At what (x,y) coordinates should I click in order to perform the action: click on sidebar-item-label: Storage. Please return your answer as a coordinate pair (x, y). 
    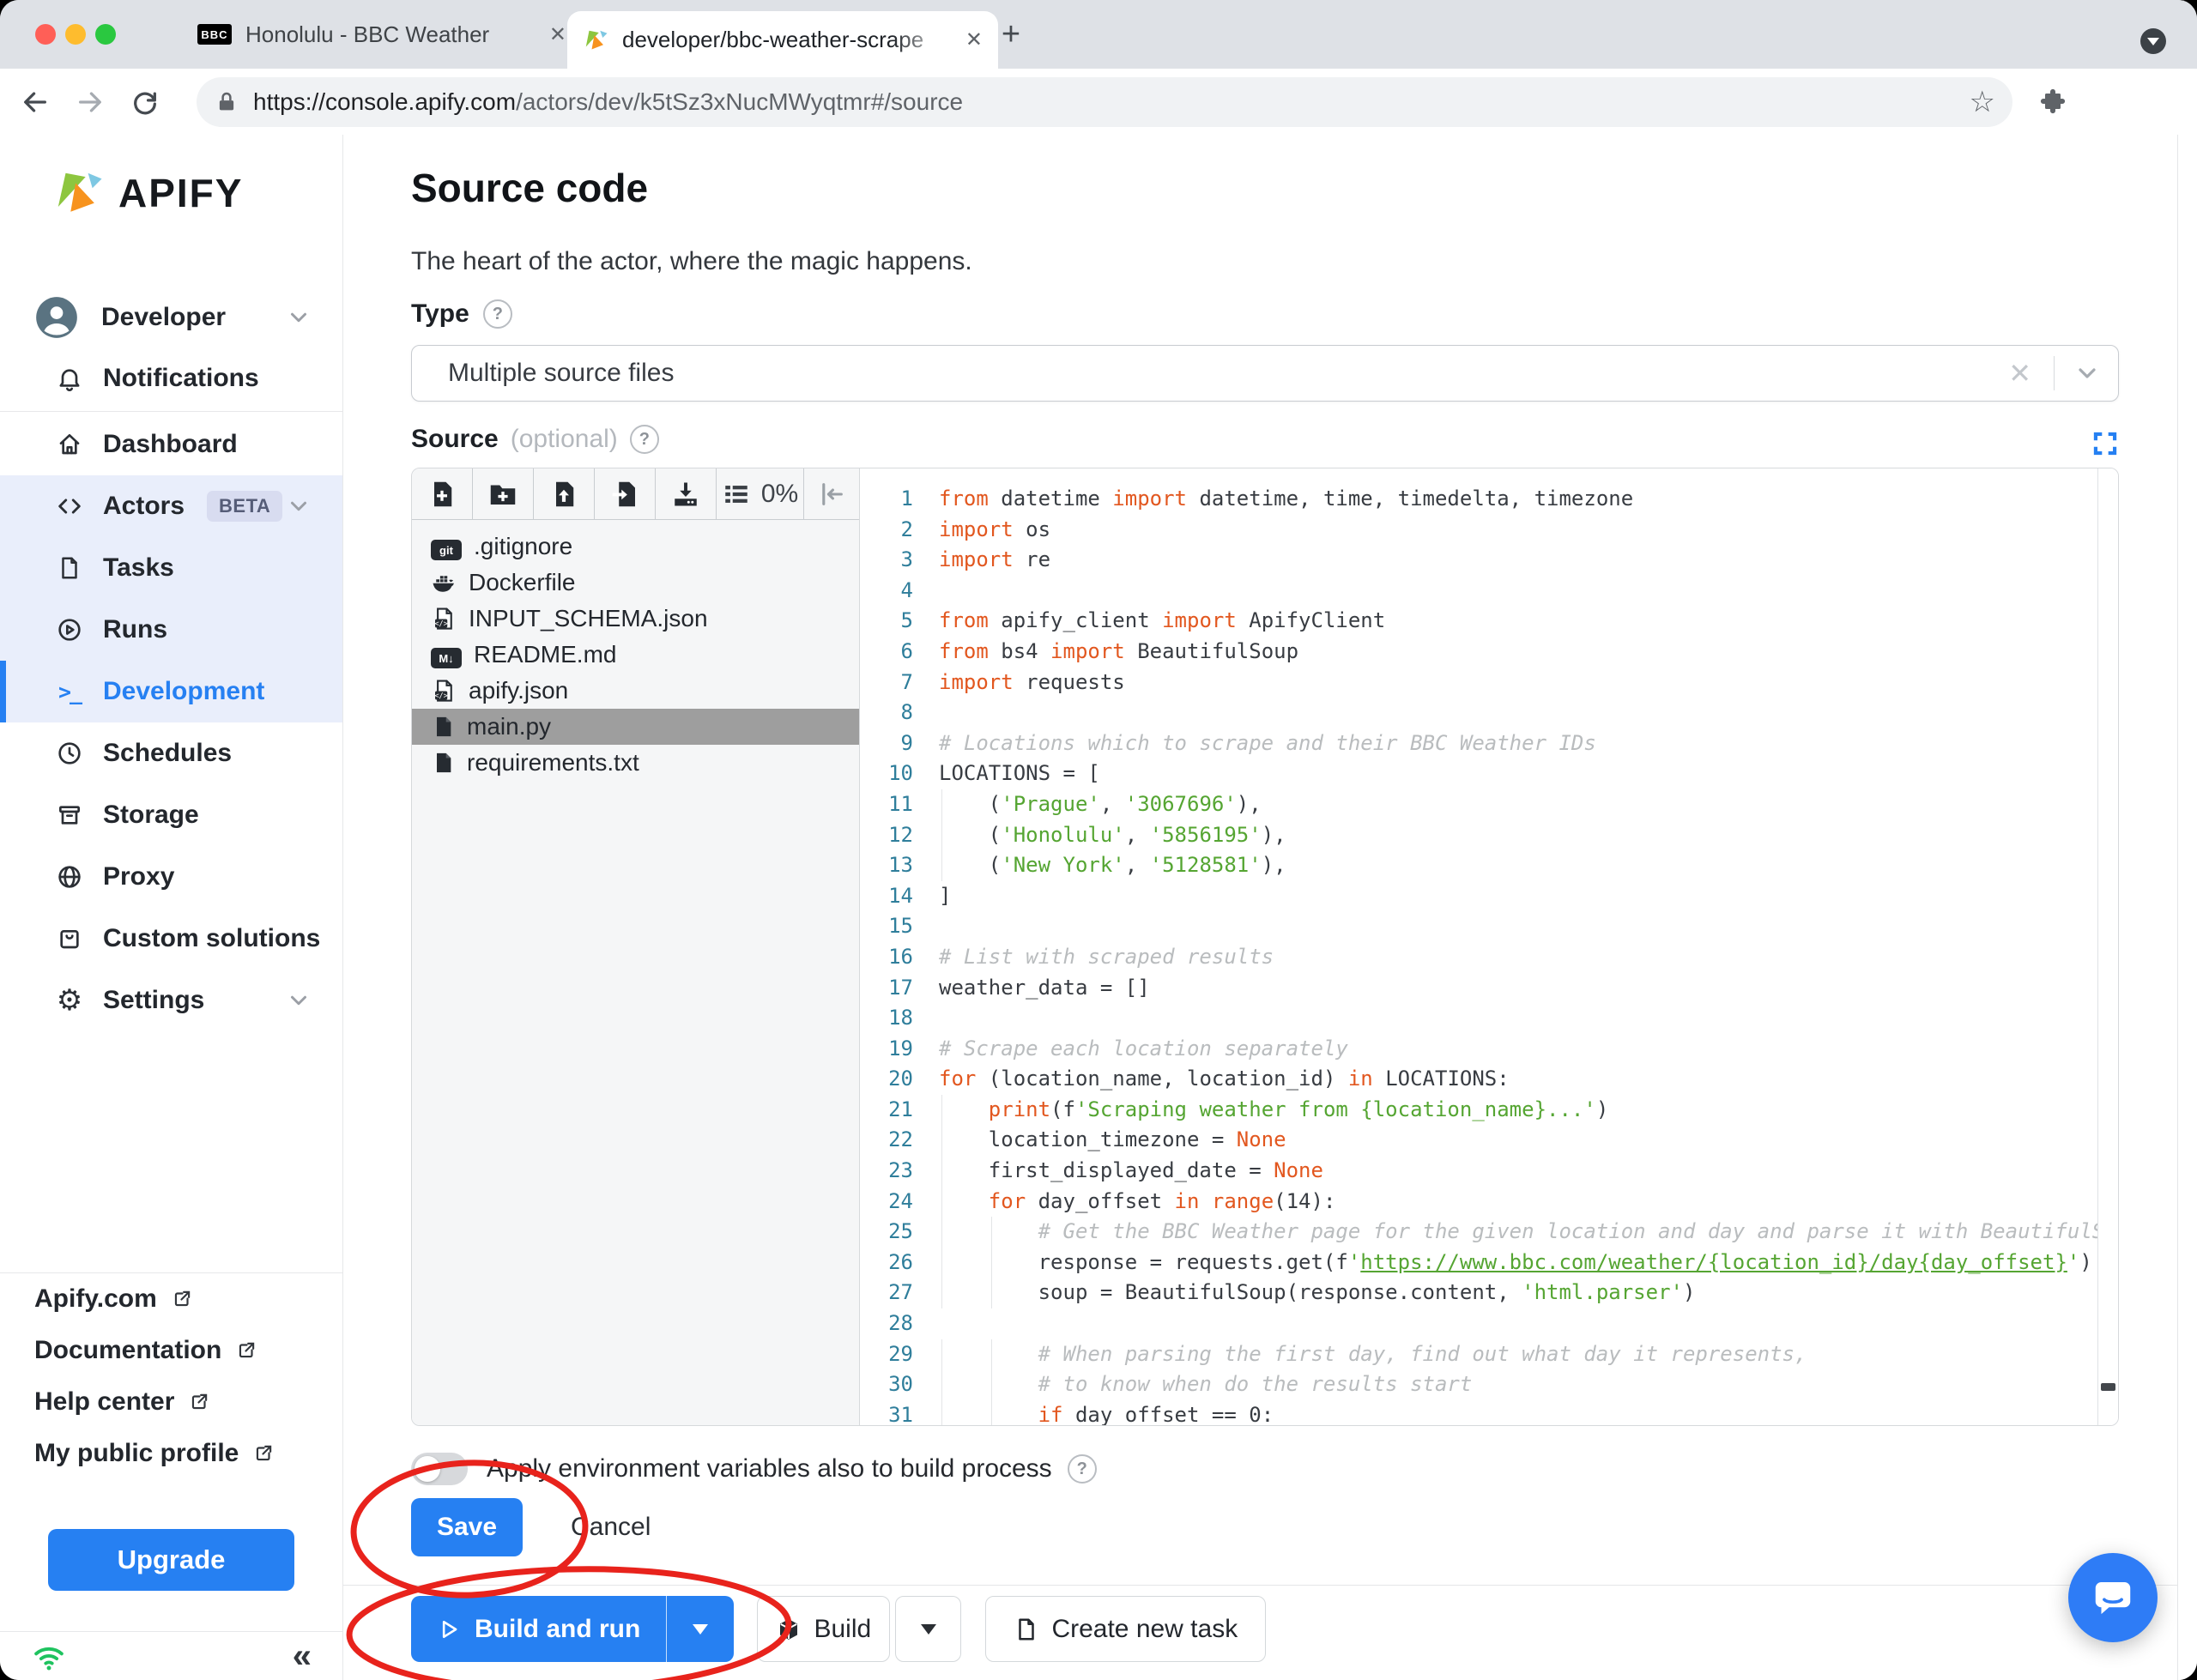
    Looking at the image, I should click on (151, 815).